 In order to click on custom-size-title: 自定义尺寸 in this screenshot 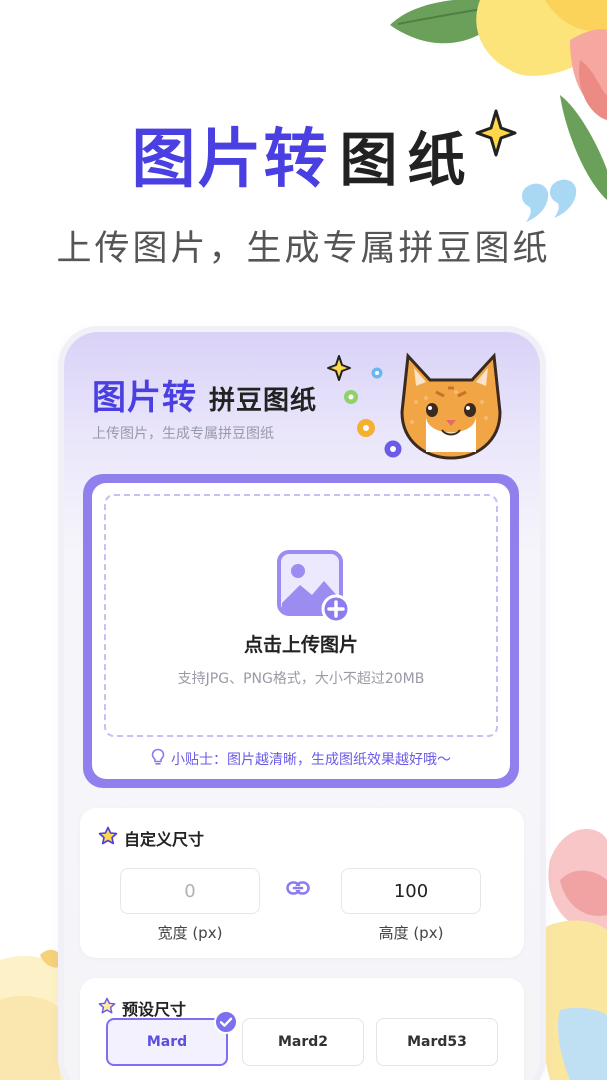, I will do `click(164, 839)`.